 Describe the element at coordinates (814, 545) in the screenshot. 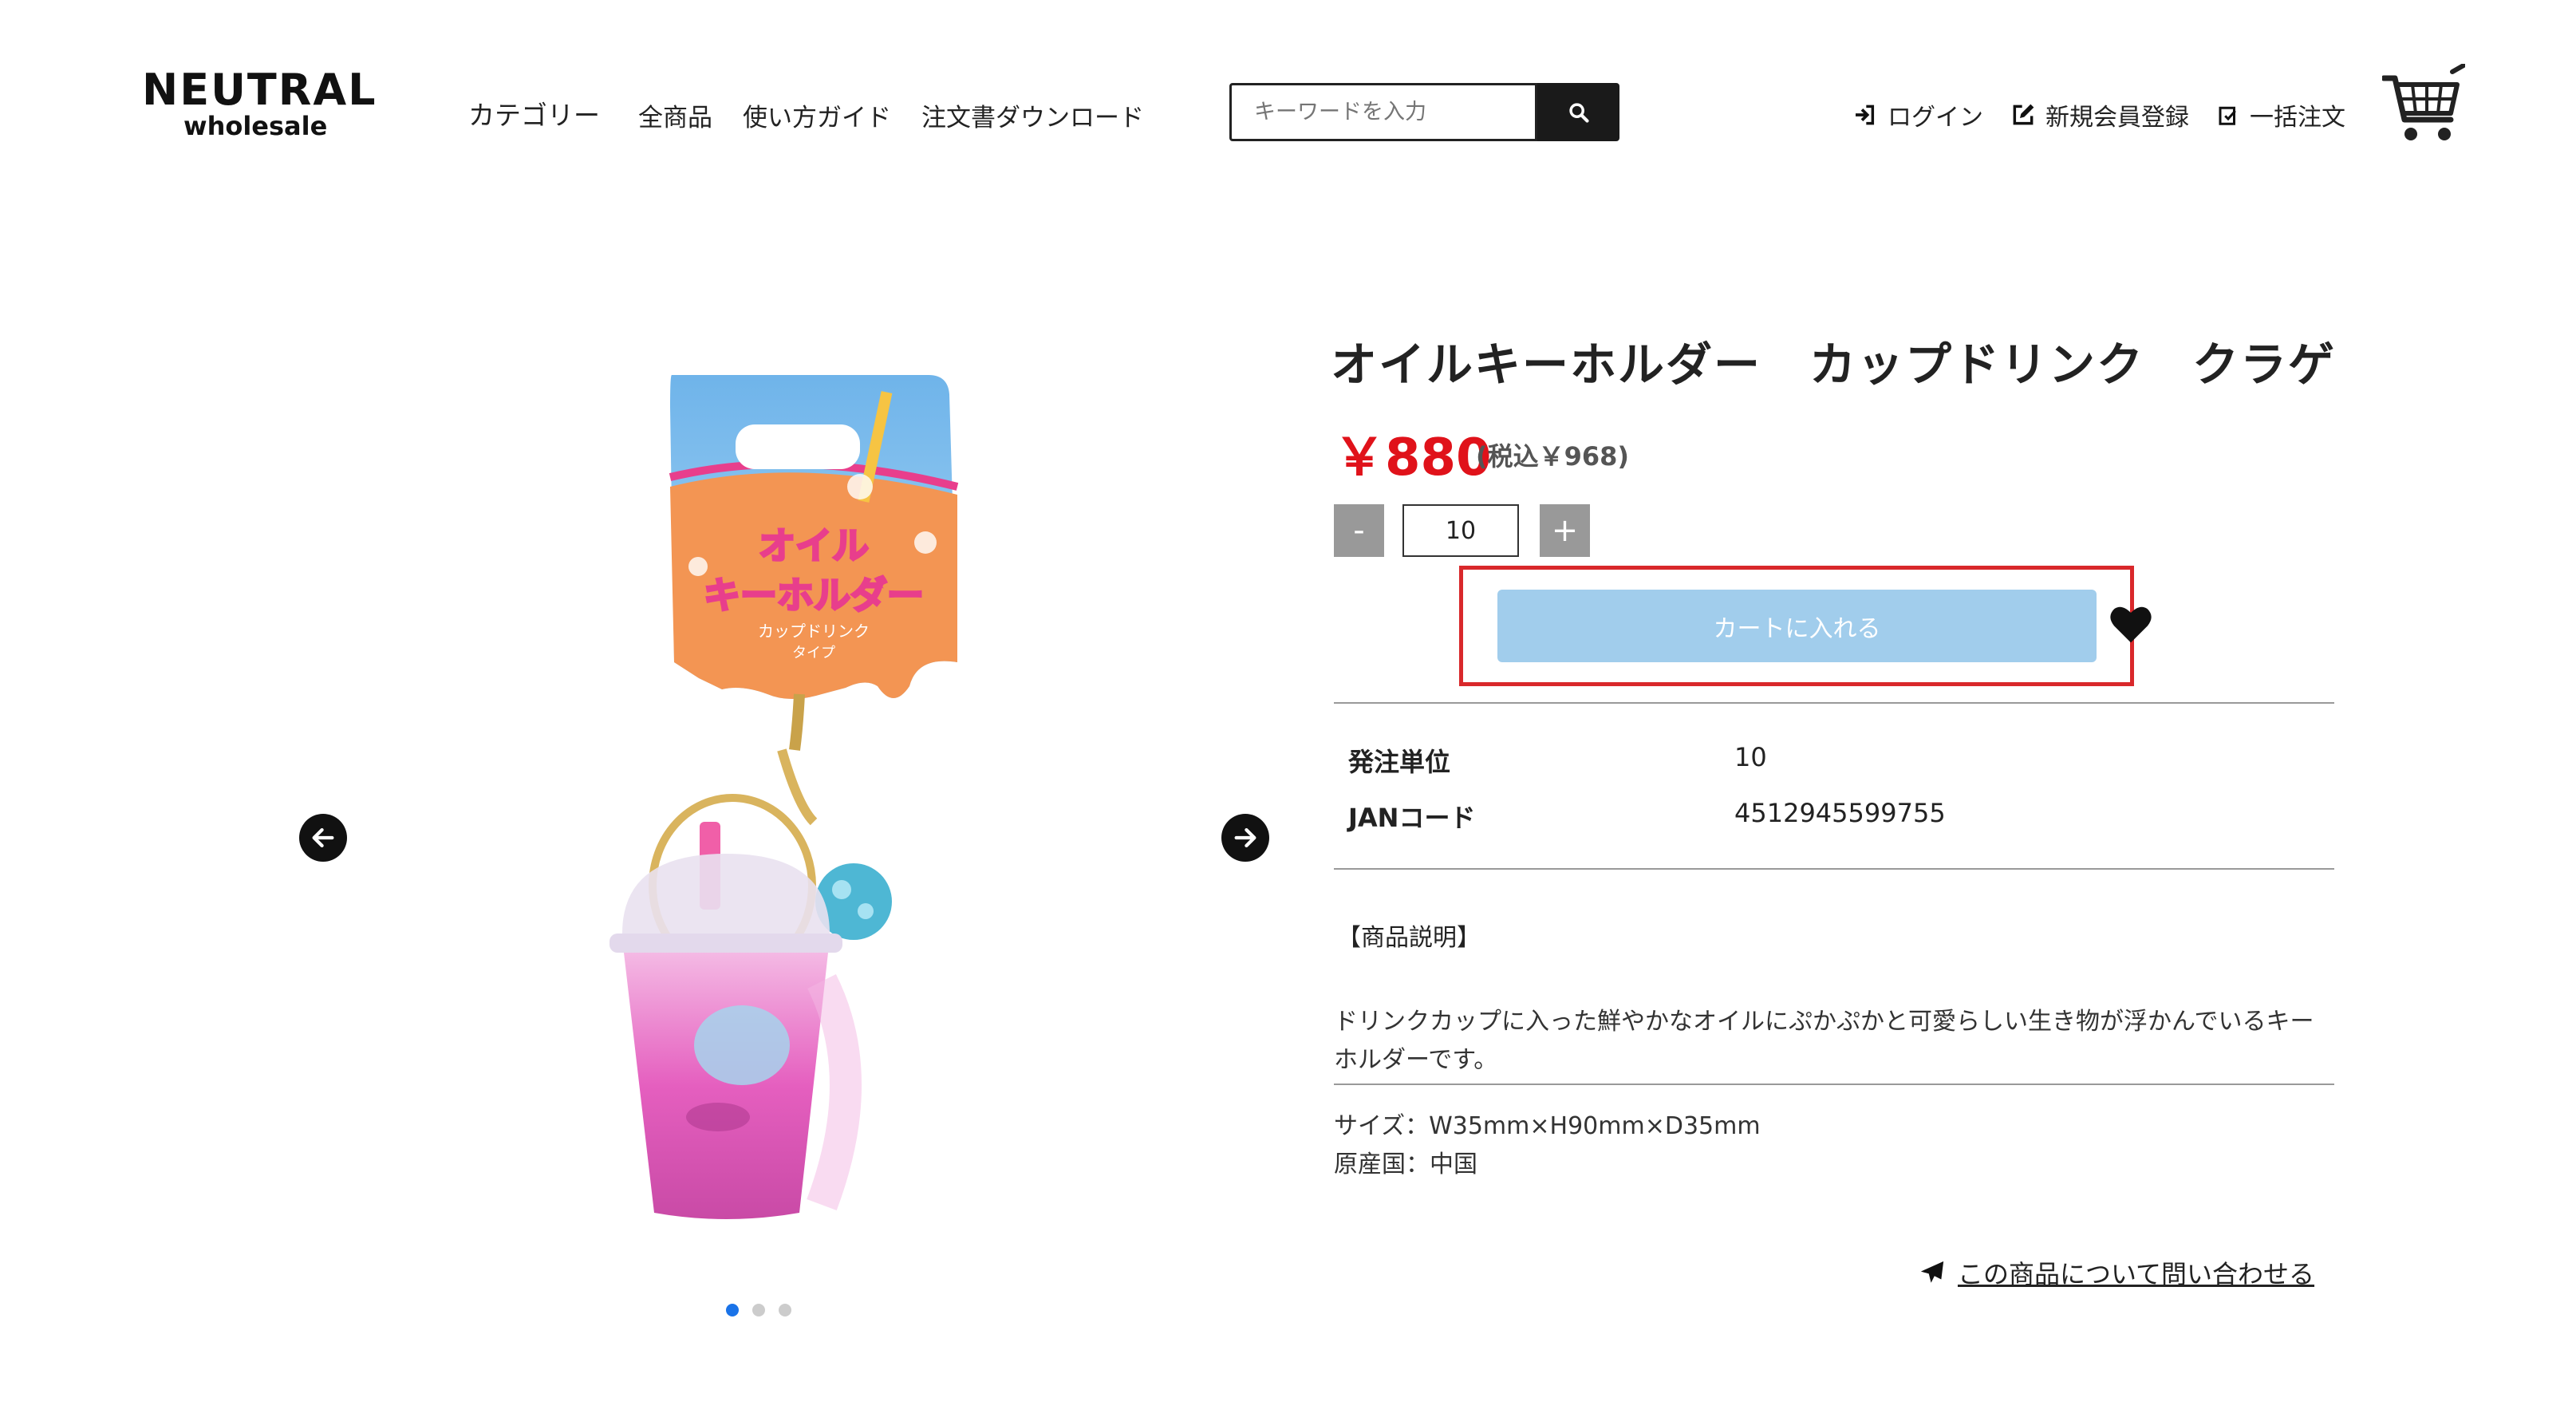

I see `package-text-line1: オイル` at that location.